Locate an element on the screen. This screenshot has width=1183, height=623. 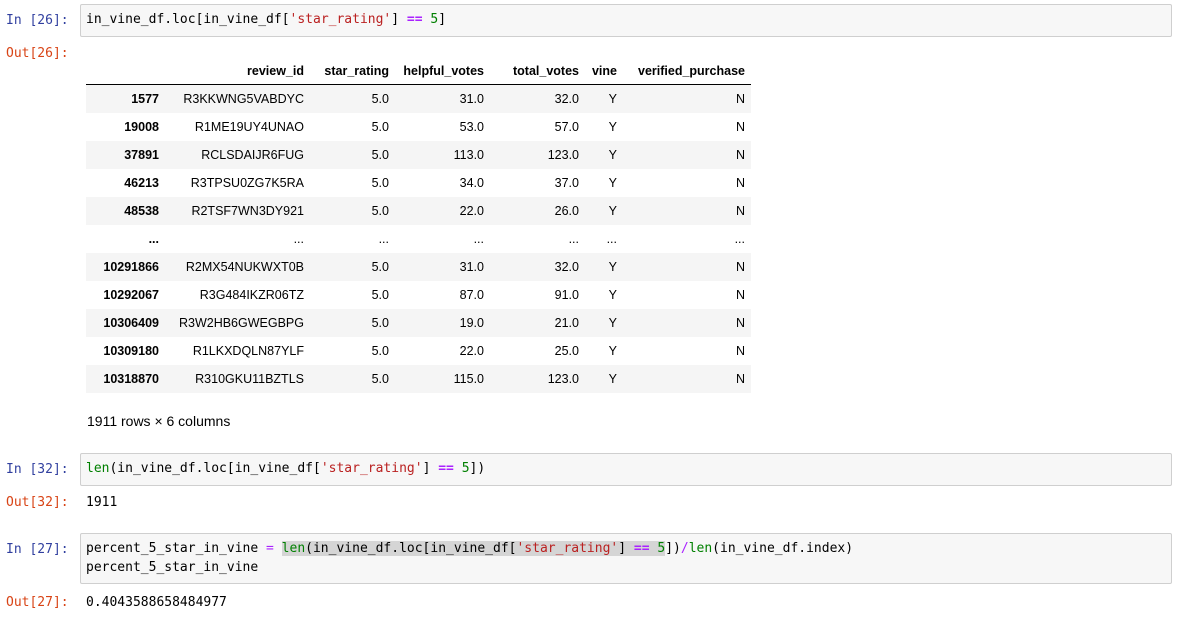
column-header: vine is located at coordinates (604, 71).